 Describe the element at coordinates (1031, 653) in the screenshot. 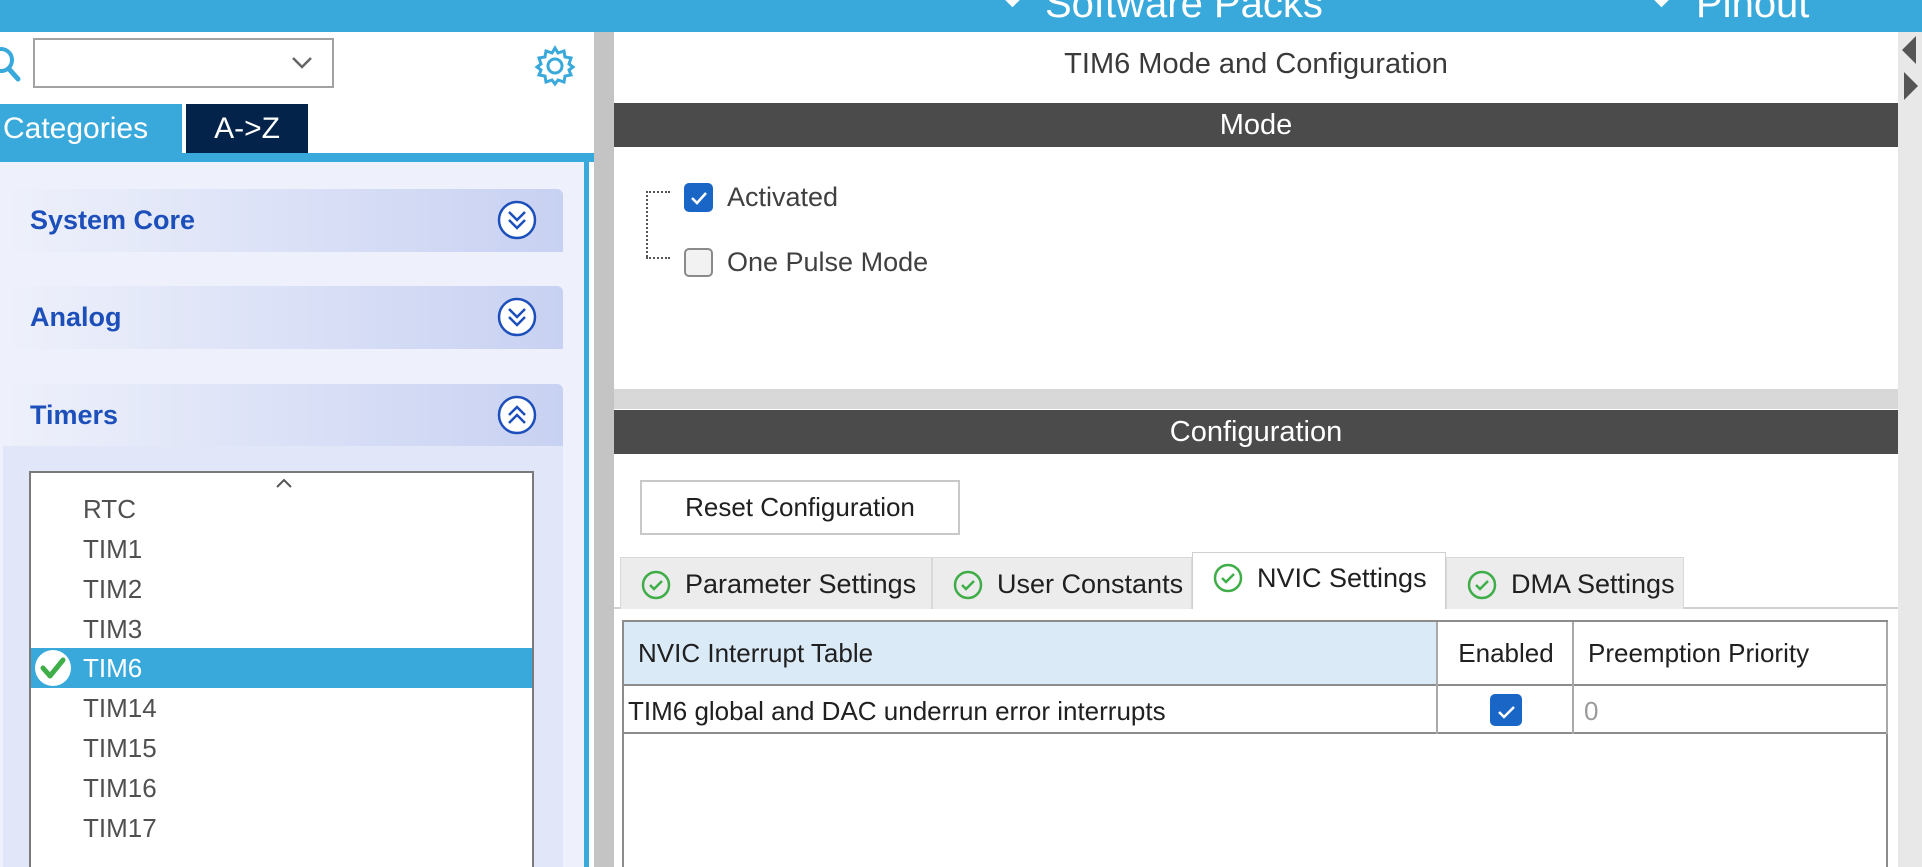

I see `column-header-interrupt: NVIC Interrupt Table` at that location.